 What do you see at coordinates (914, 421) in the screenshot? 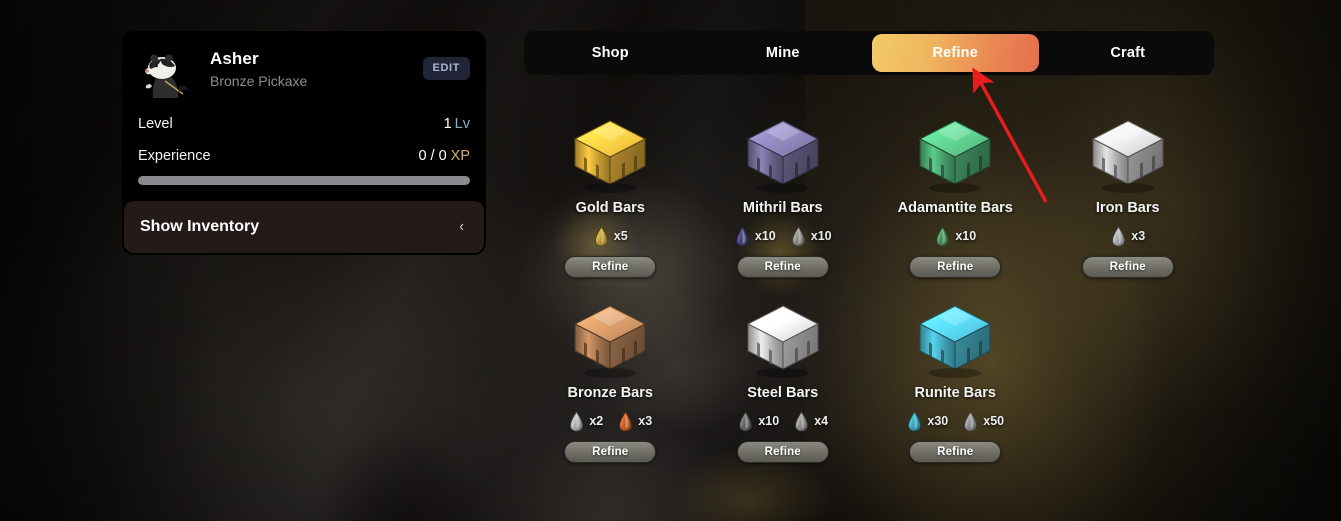
I see `runite-ore-icon` at bounding box center [914, 421].